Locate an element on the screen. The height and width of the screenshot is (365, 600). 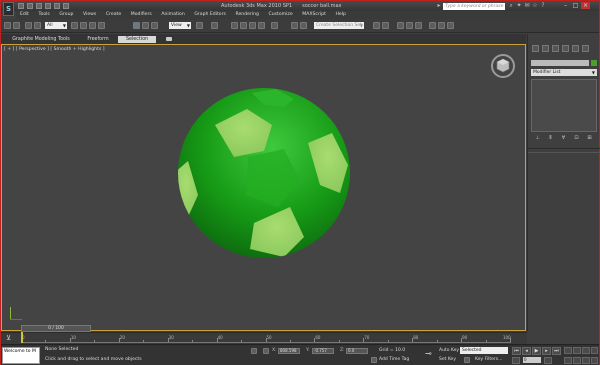
reference-coord-dropdown: View ▼ is located at coordinates (180, 25).